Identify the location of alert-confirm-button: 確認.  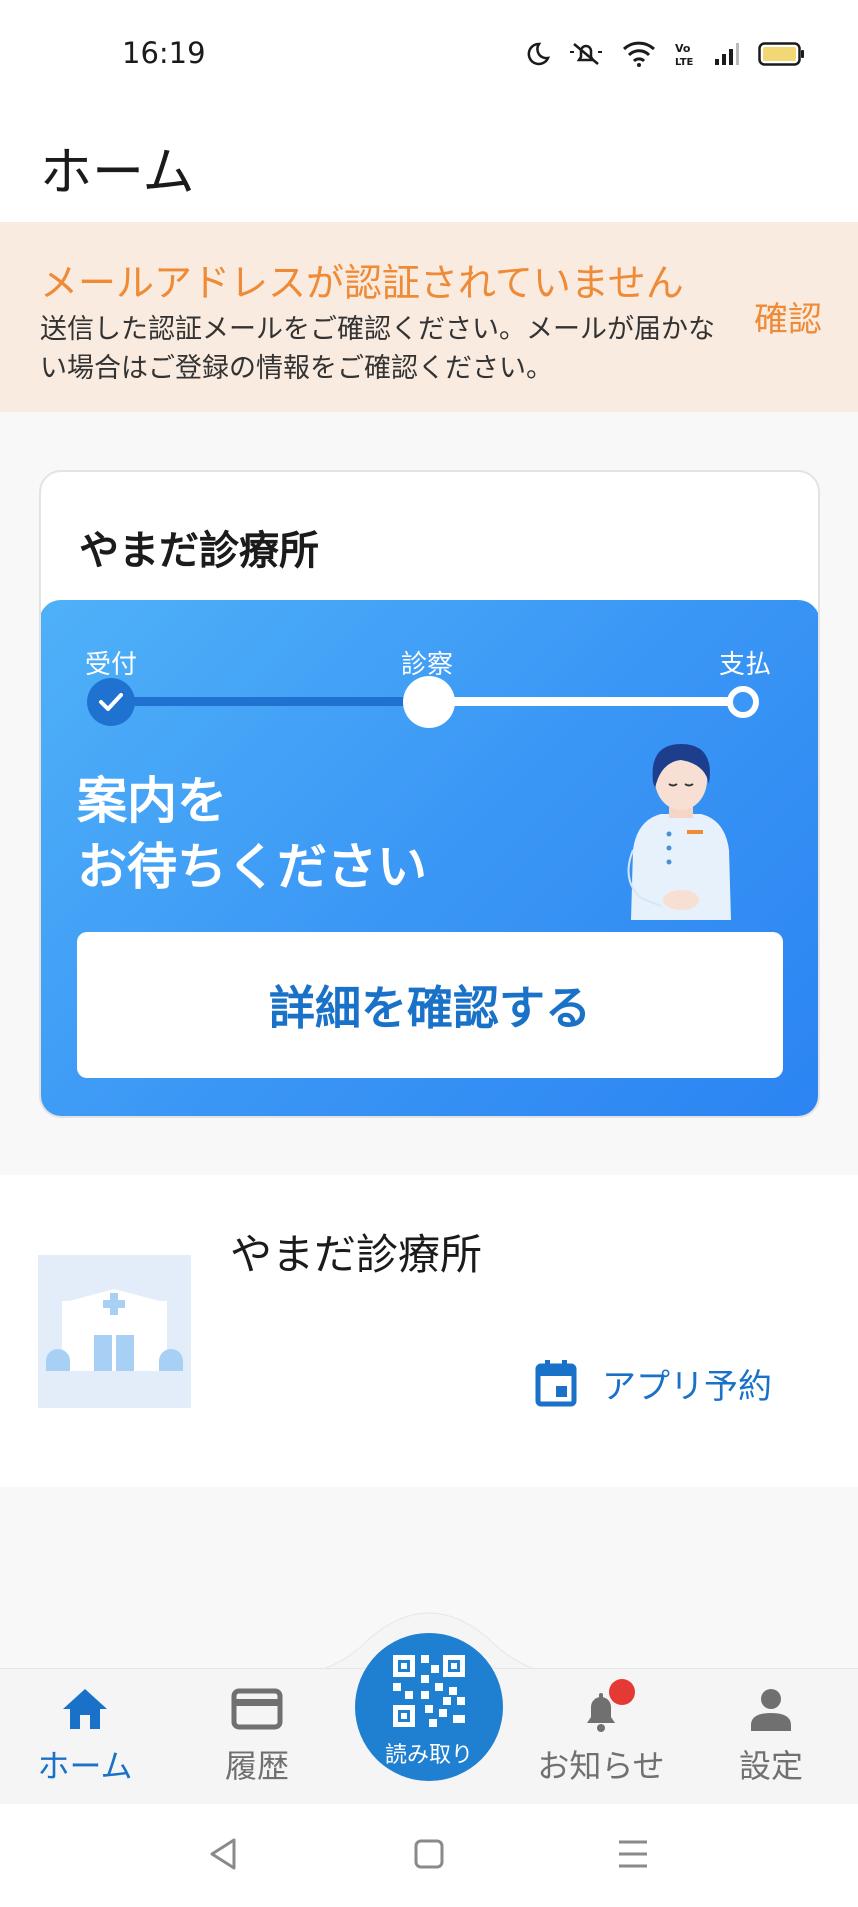
(788, 316).